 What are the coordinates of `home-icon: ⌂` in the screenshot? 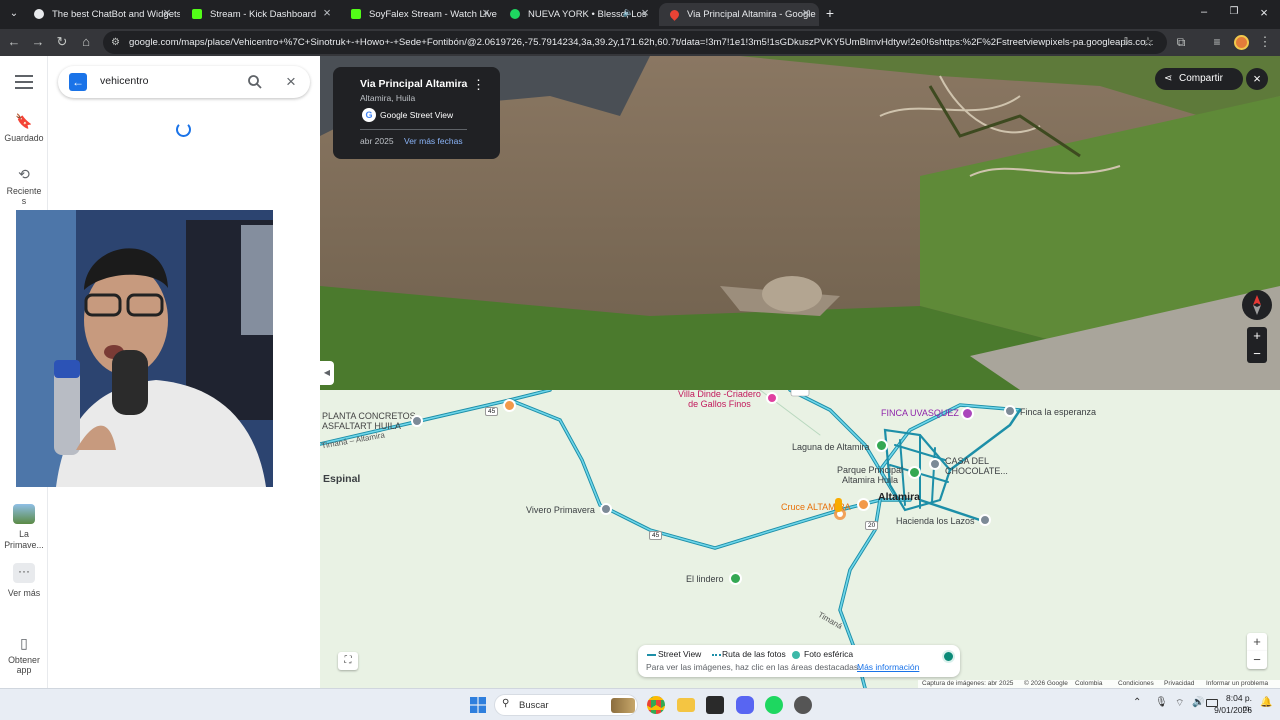 It's located at (86, 42).